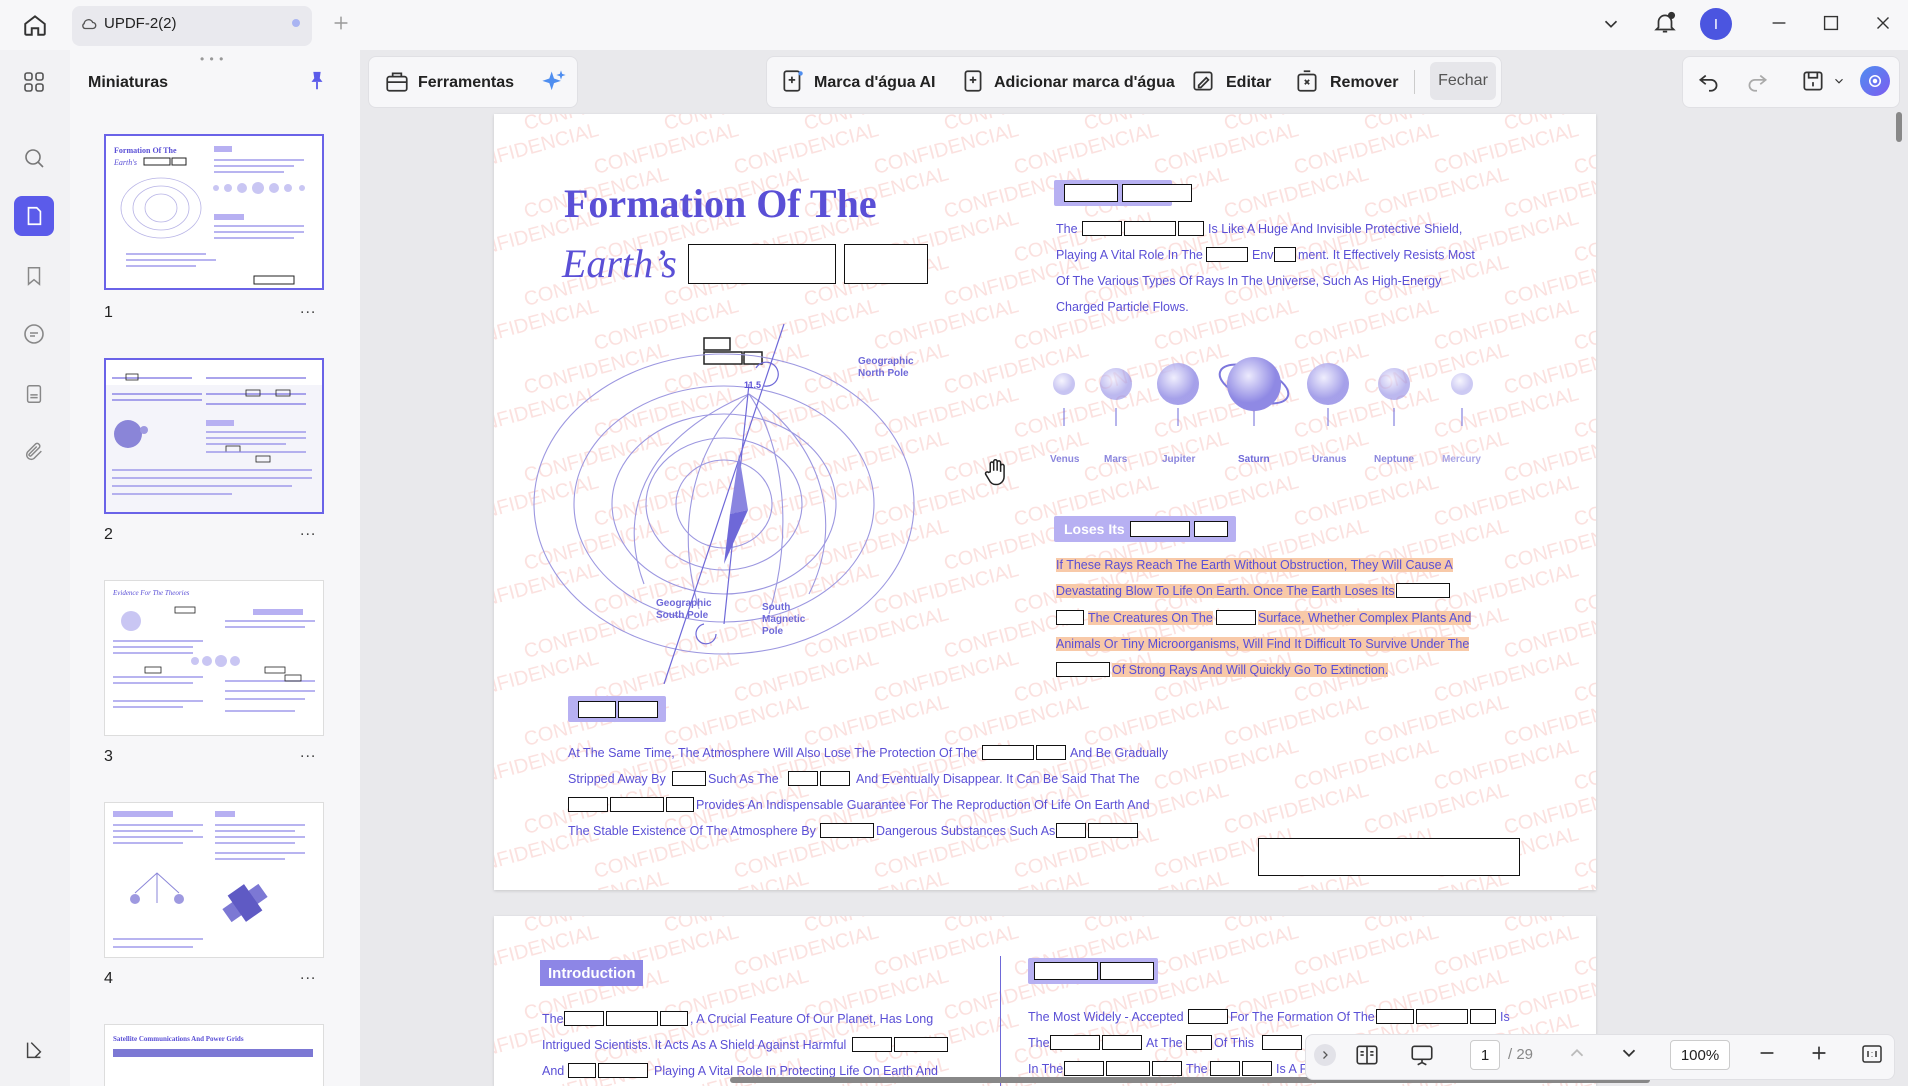  I want to click on actual-size-icon, so click(1872, 1054).